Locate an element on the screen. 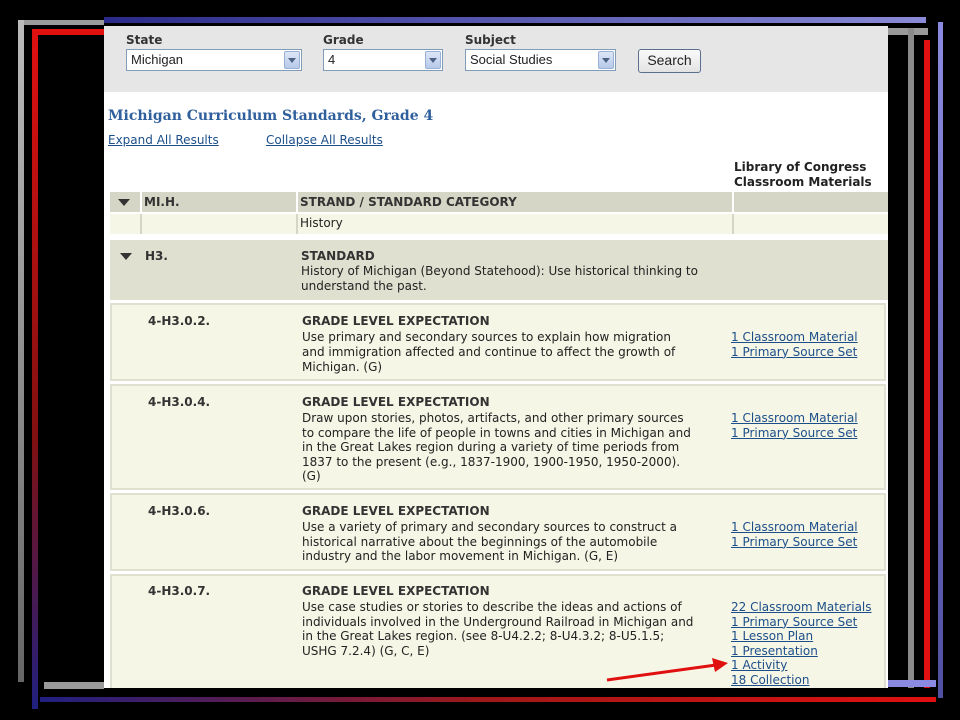  materials-column-header: Library of Congress Classroom Materials is located at coordinates (803, 175).